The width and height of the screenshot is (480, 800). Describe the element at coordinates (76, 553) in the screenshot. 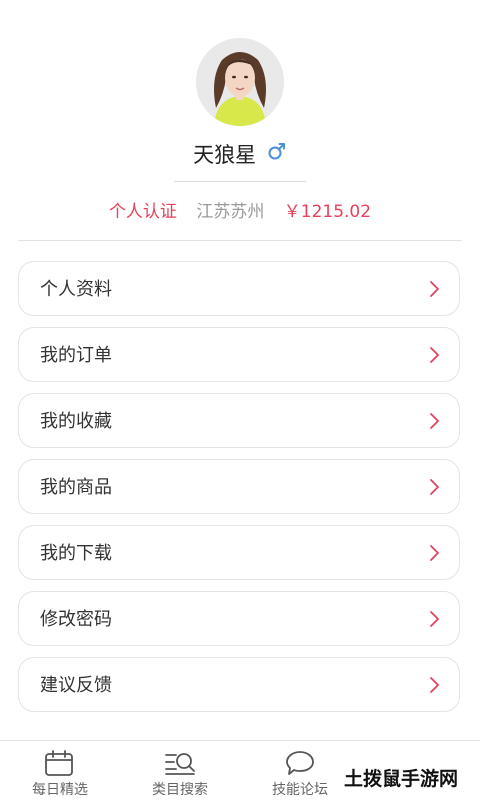

I see `menu-item-label: 我的下载` at that location.